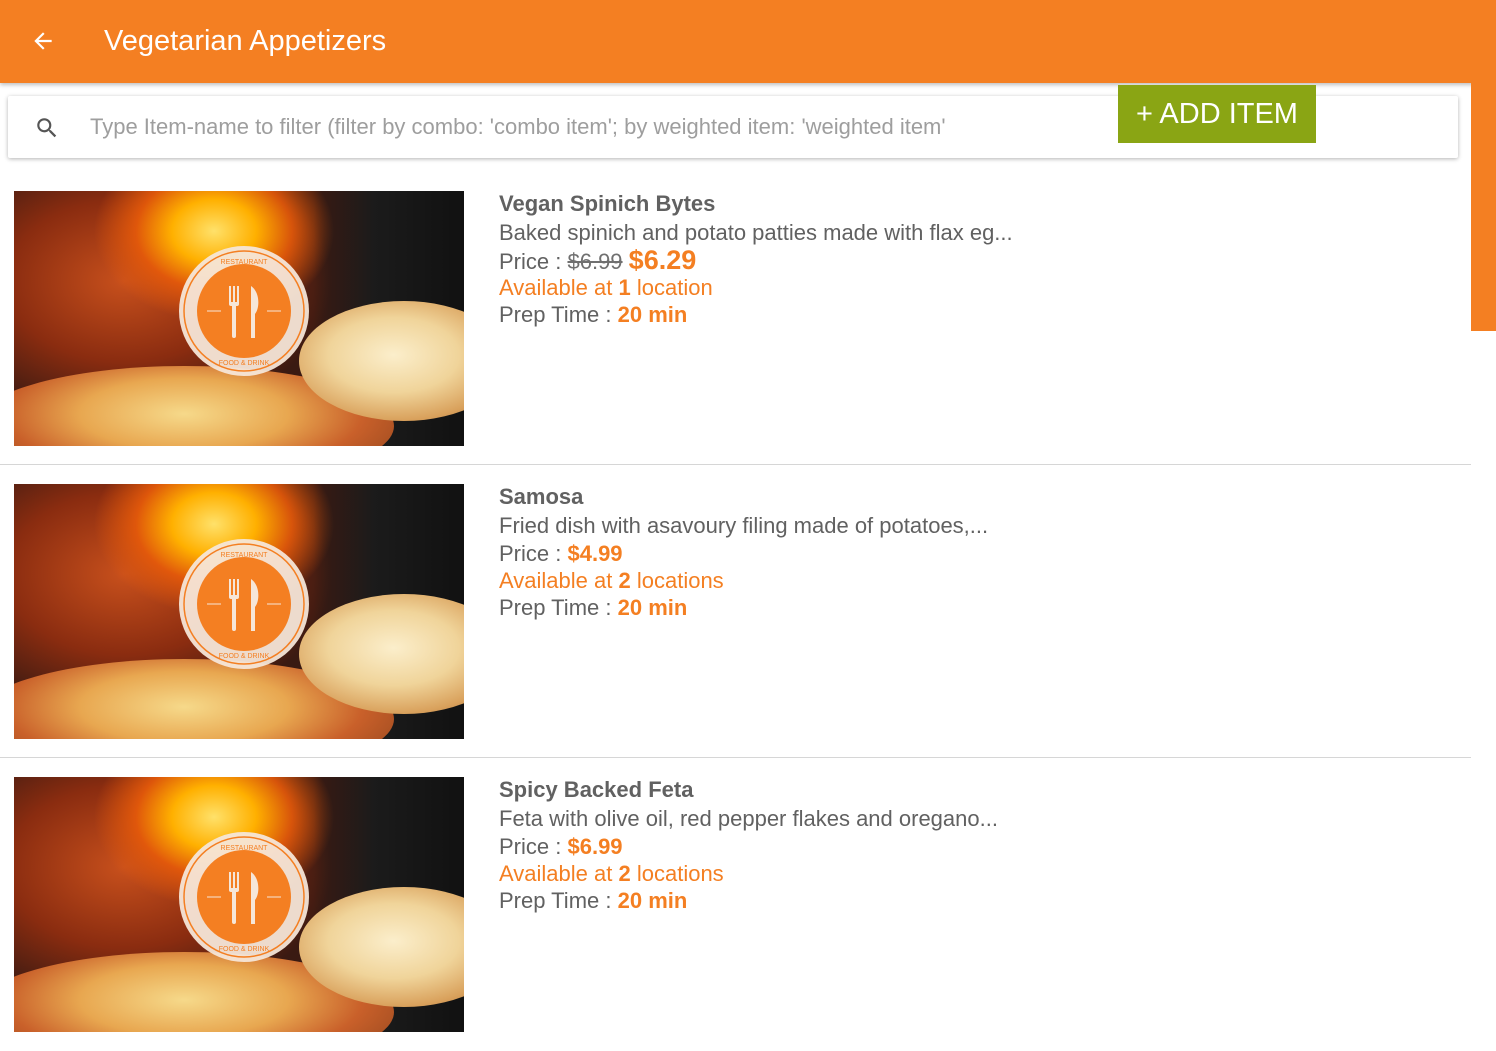  What do you see at coordinates (748, 41) in the screenshot?
I see `app-bar: Vegetarian Appetizers` at bounding box center [748, 41].